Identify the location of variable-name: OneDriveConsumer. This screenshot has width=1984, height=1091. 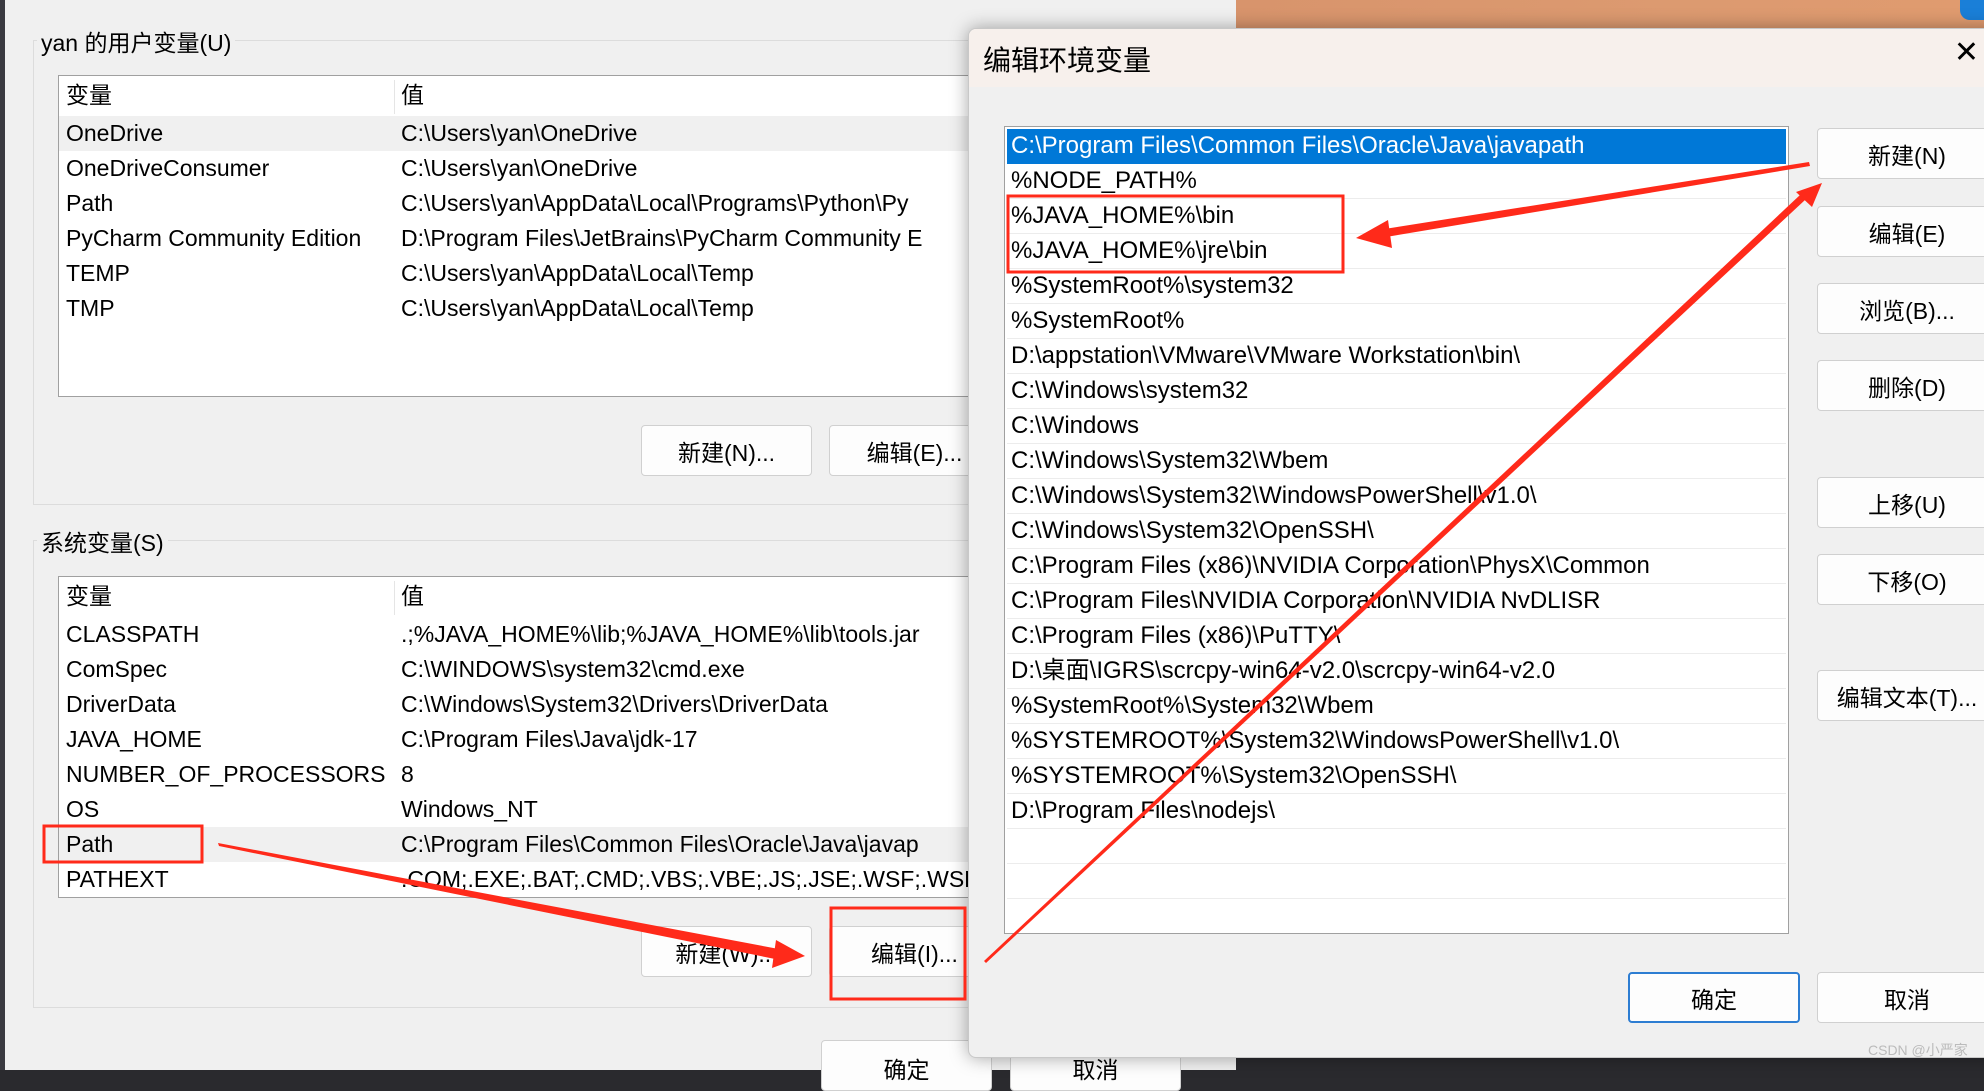
(168, 168).